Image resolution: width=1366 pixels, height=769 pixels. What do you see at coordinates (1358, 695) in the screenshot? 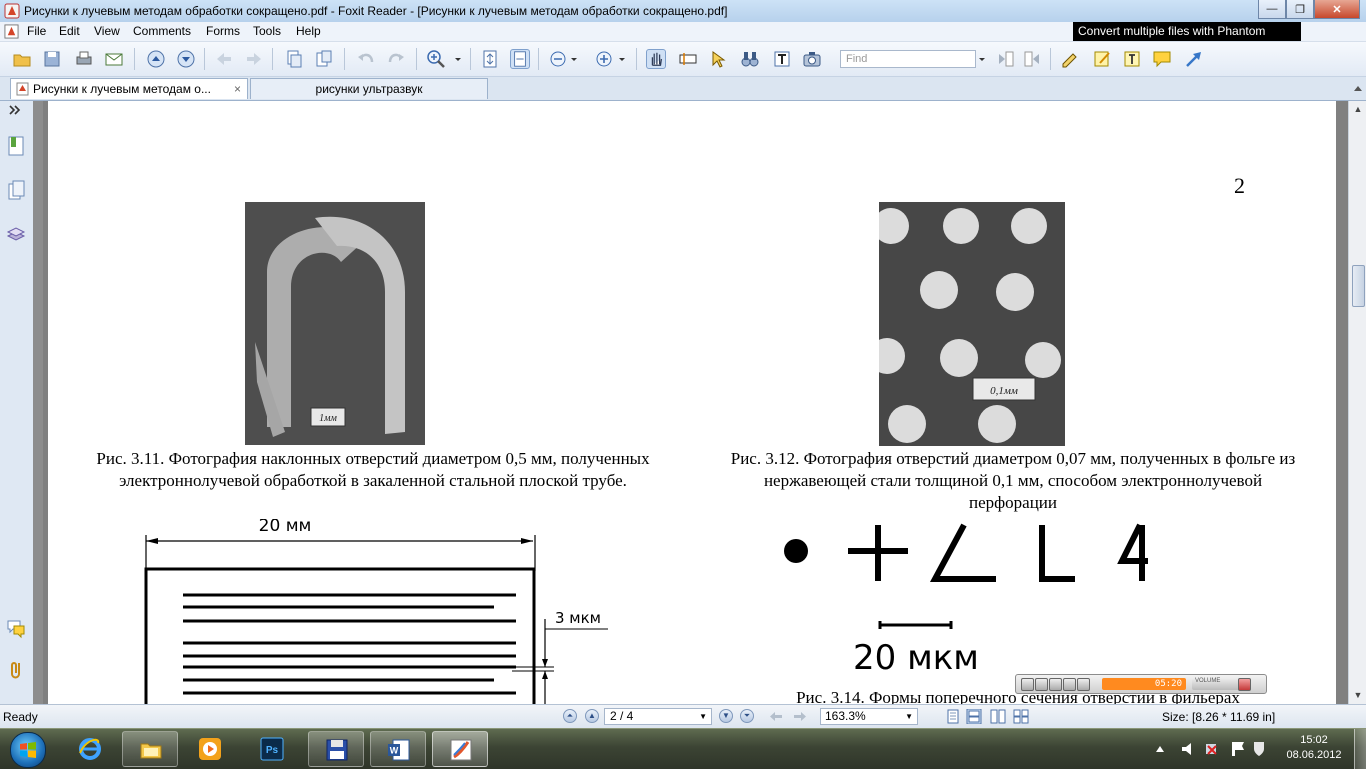
I see `scroll-down-arrow-icon: ▼` at bounding box center [1358, 695].